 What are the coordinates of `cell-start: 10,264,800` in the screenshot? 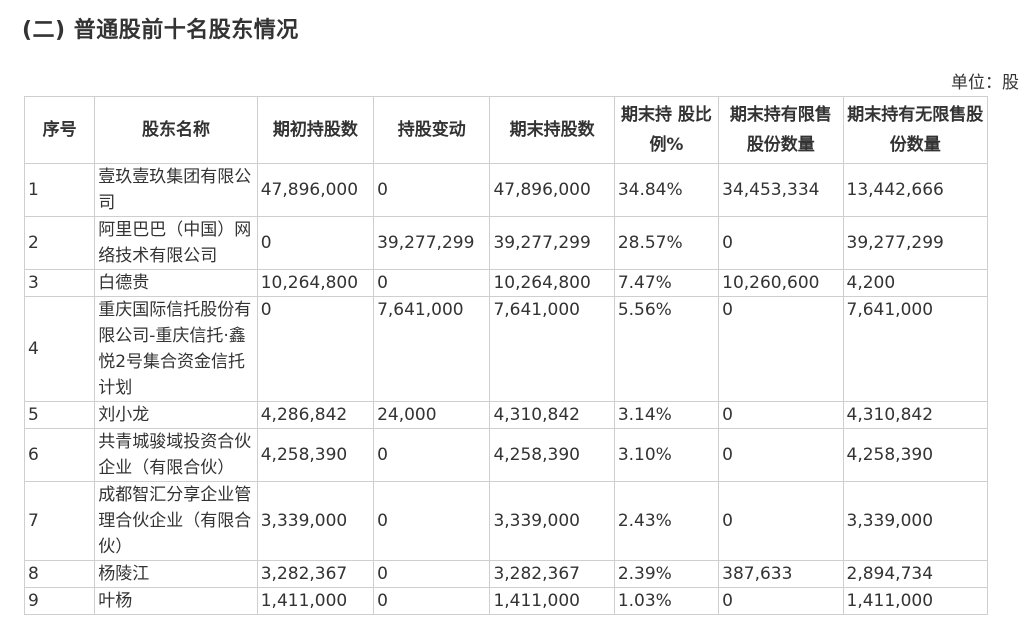 It's located at (315, 283).